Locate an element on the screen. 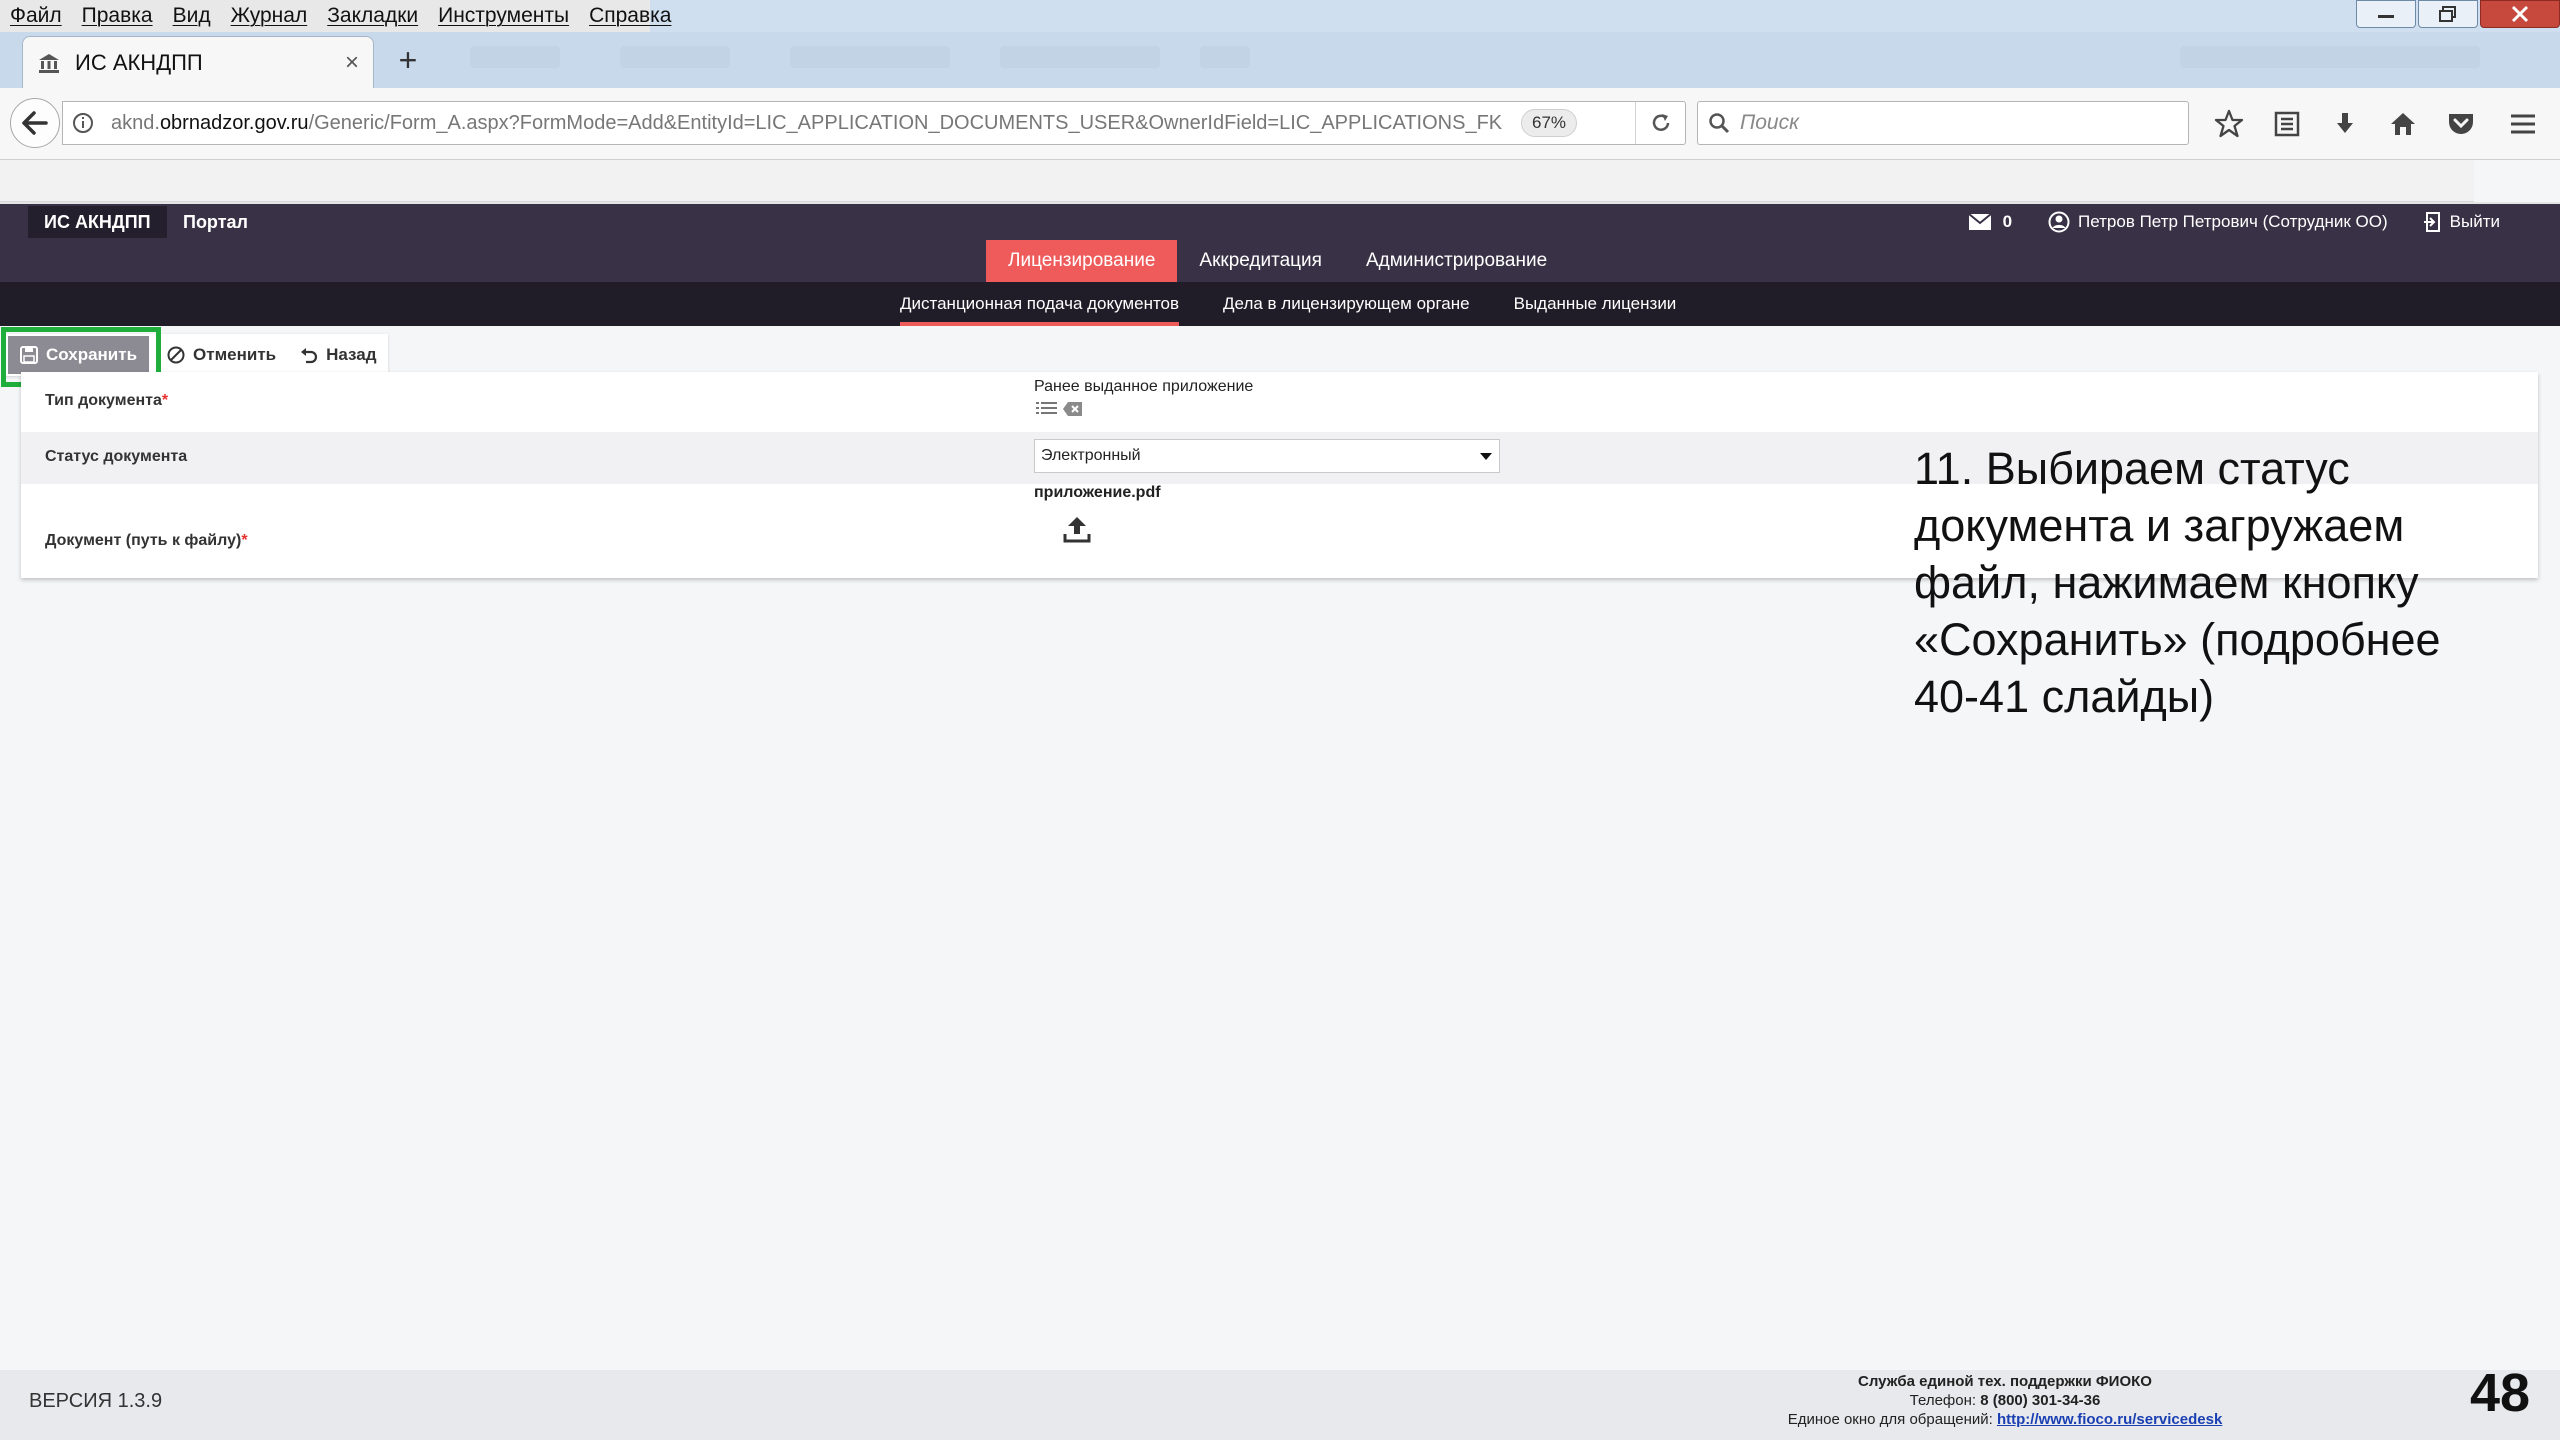  reload-icon is located at coordinates (1660, 122).